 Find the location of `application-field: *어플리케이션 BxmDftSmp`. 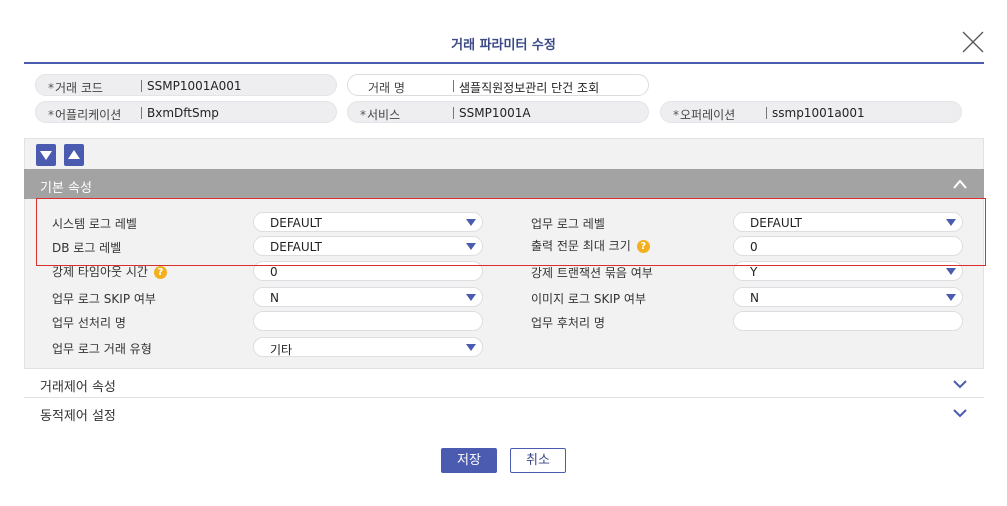

application-field: *어플리케이션 BxmDftSmp is located at coordinates (186, 112).